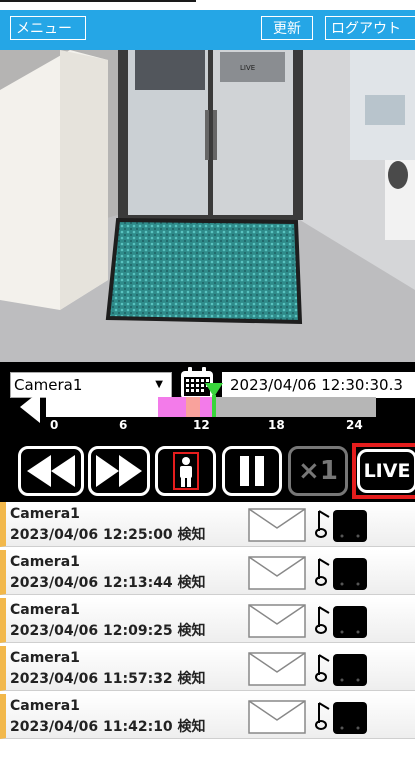 Image resolution: width=415 pixels, height=769 pixels. What do you see at coordinates (318, 385) in the screenshot?
I see `datetime-display: 2023/04/06 12:30:30.3` at bounding box center [318, 385].